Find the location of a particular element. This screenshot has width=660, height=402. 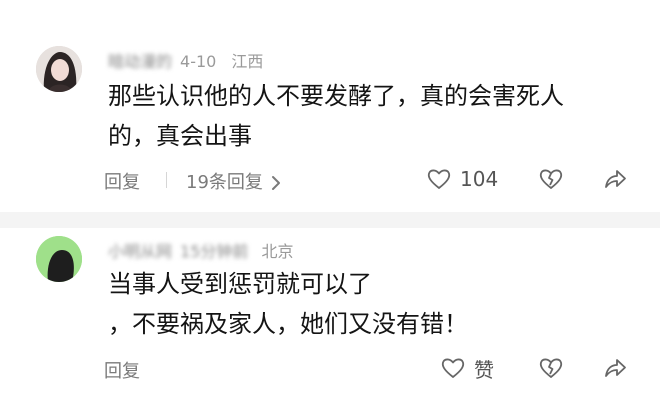

comment-line: 那些认识他的人不要发酵了，真的会害死人 is located at coordinates (336, 96).